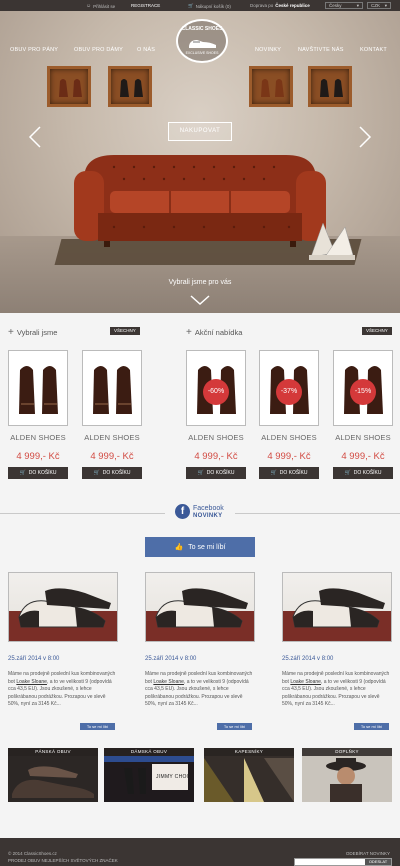 This screenshot has height=866, width=400. I want to click on nav-men-shoes: OBUV PRO PÁNY, so click(34, 50).